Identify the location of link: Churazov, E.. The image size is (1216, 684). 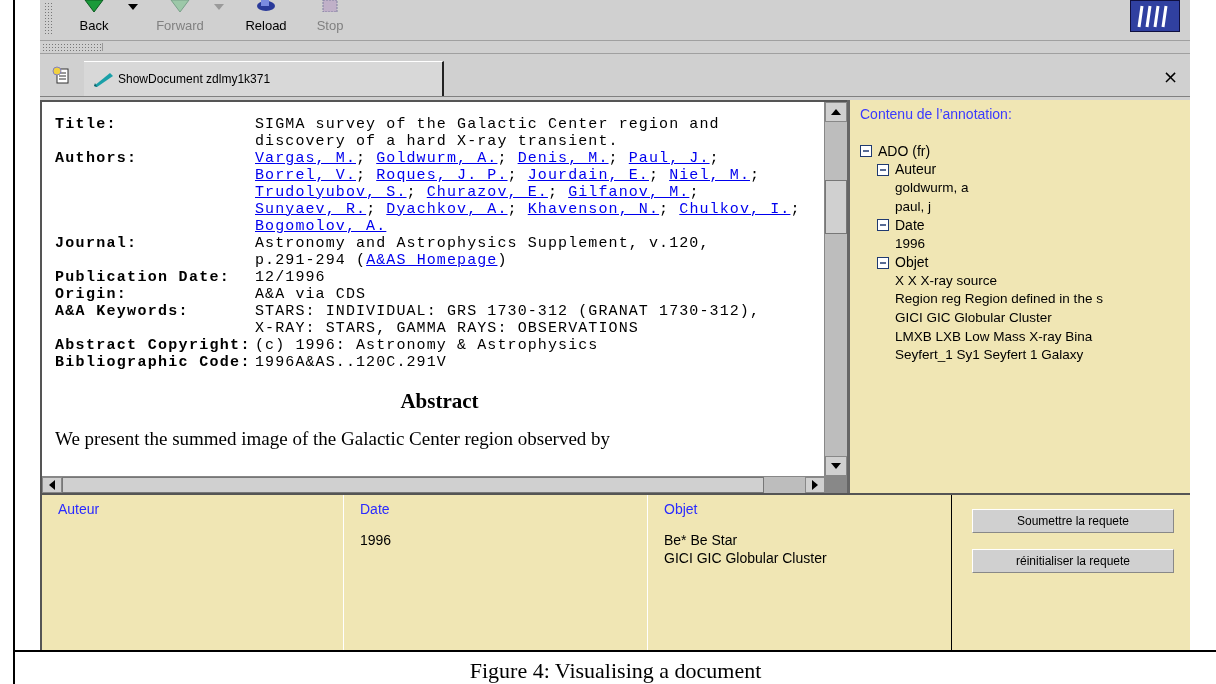
(487, 192).